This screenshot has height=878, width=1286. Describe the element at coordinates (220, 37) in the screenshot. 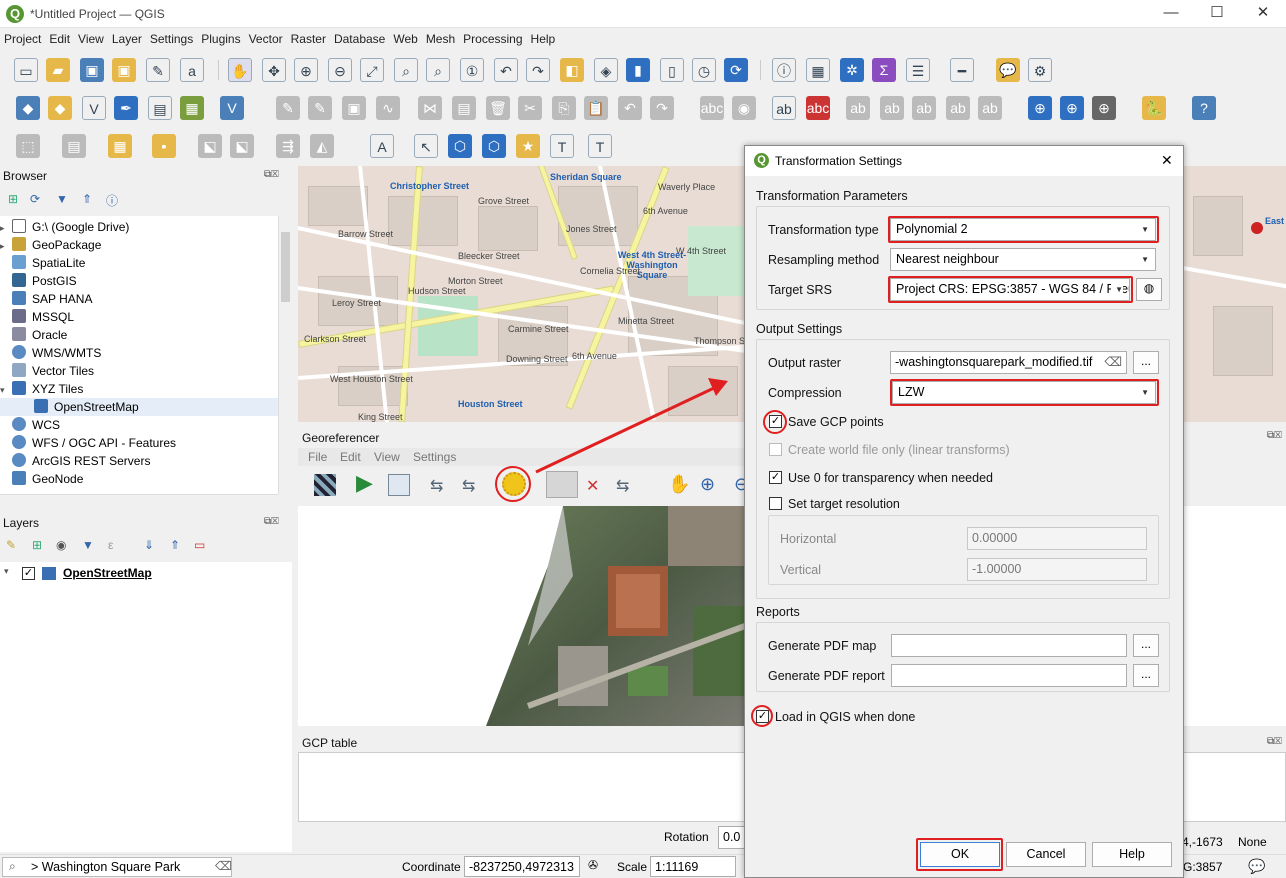

I see `menu-plugins: Plugins` at that location.